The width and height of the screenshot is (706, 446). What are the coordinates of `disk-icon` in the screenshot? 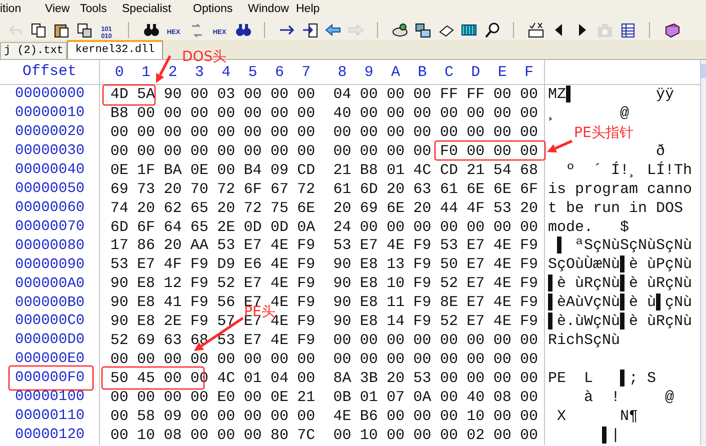 It's located at (400, 30).